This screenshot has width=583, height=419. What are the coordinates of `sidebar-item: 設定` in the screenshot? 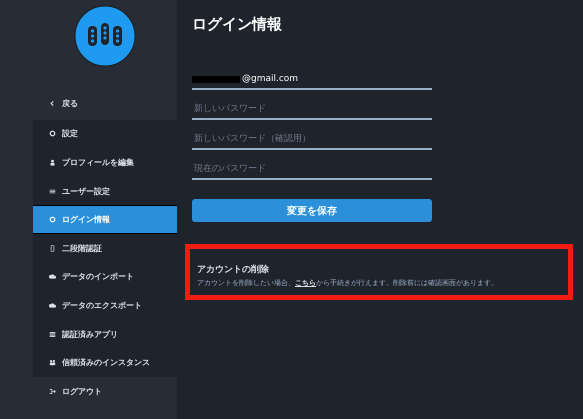 It's located at (105, 134).